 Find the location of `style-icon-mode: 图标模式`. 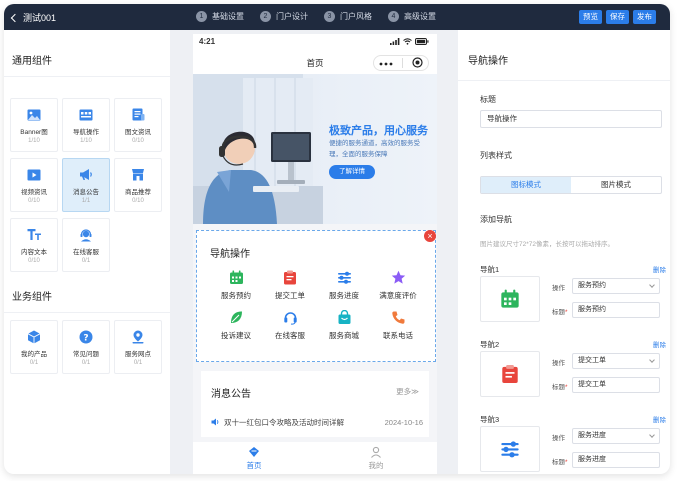

style-icon-mode: 图标模式 is located at coordinates (526, 185).